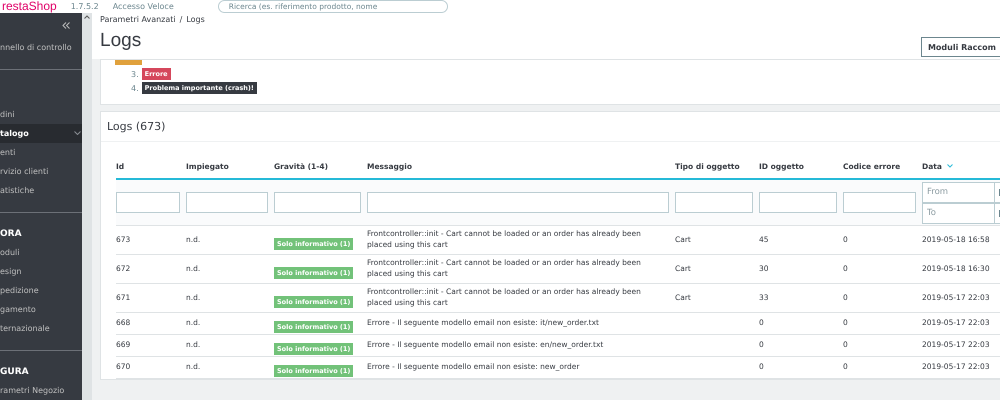  Describe the element at coordinates (41, 252) in the screenshot. I see `sidebar-item: oduli` at that location.